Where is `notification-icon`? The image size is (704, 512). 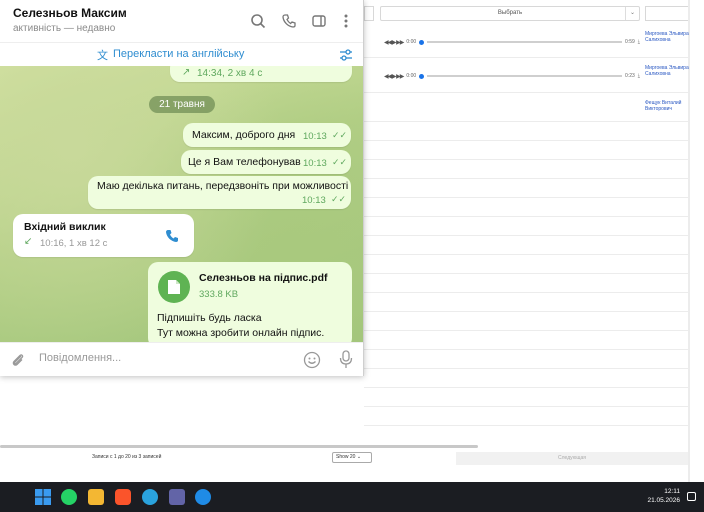 notification-icon is located at coordinates (691, 496).